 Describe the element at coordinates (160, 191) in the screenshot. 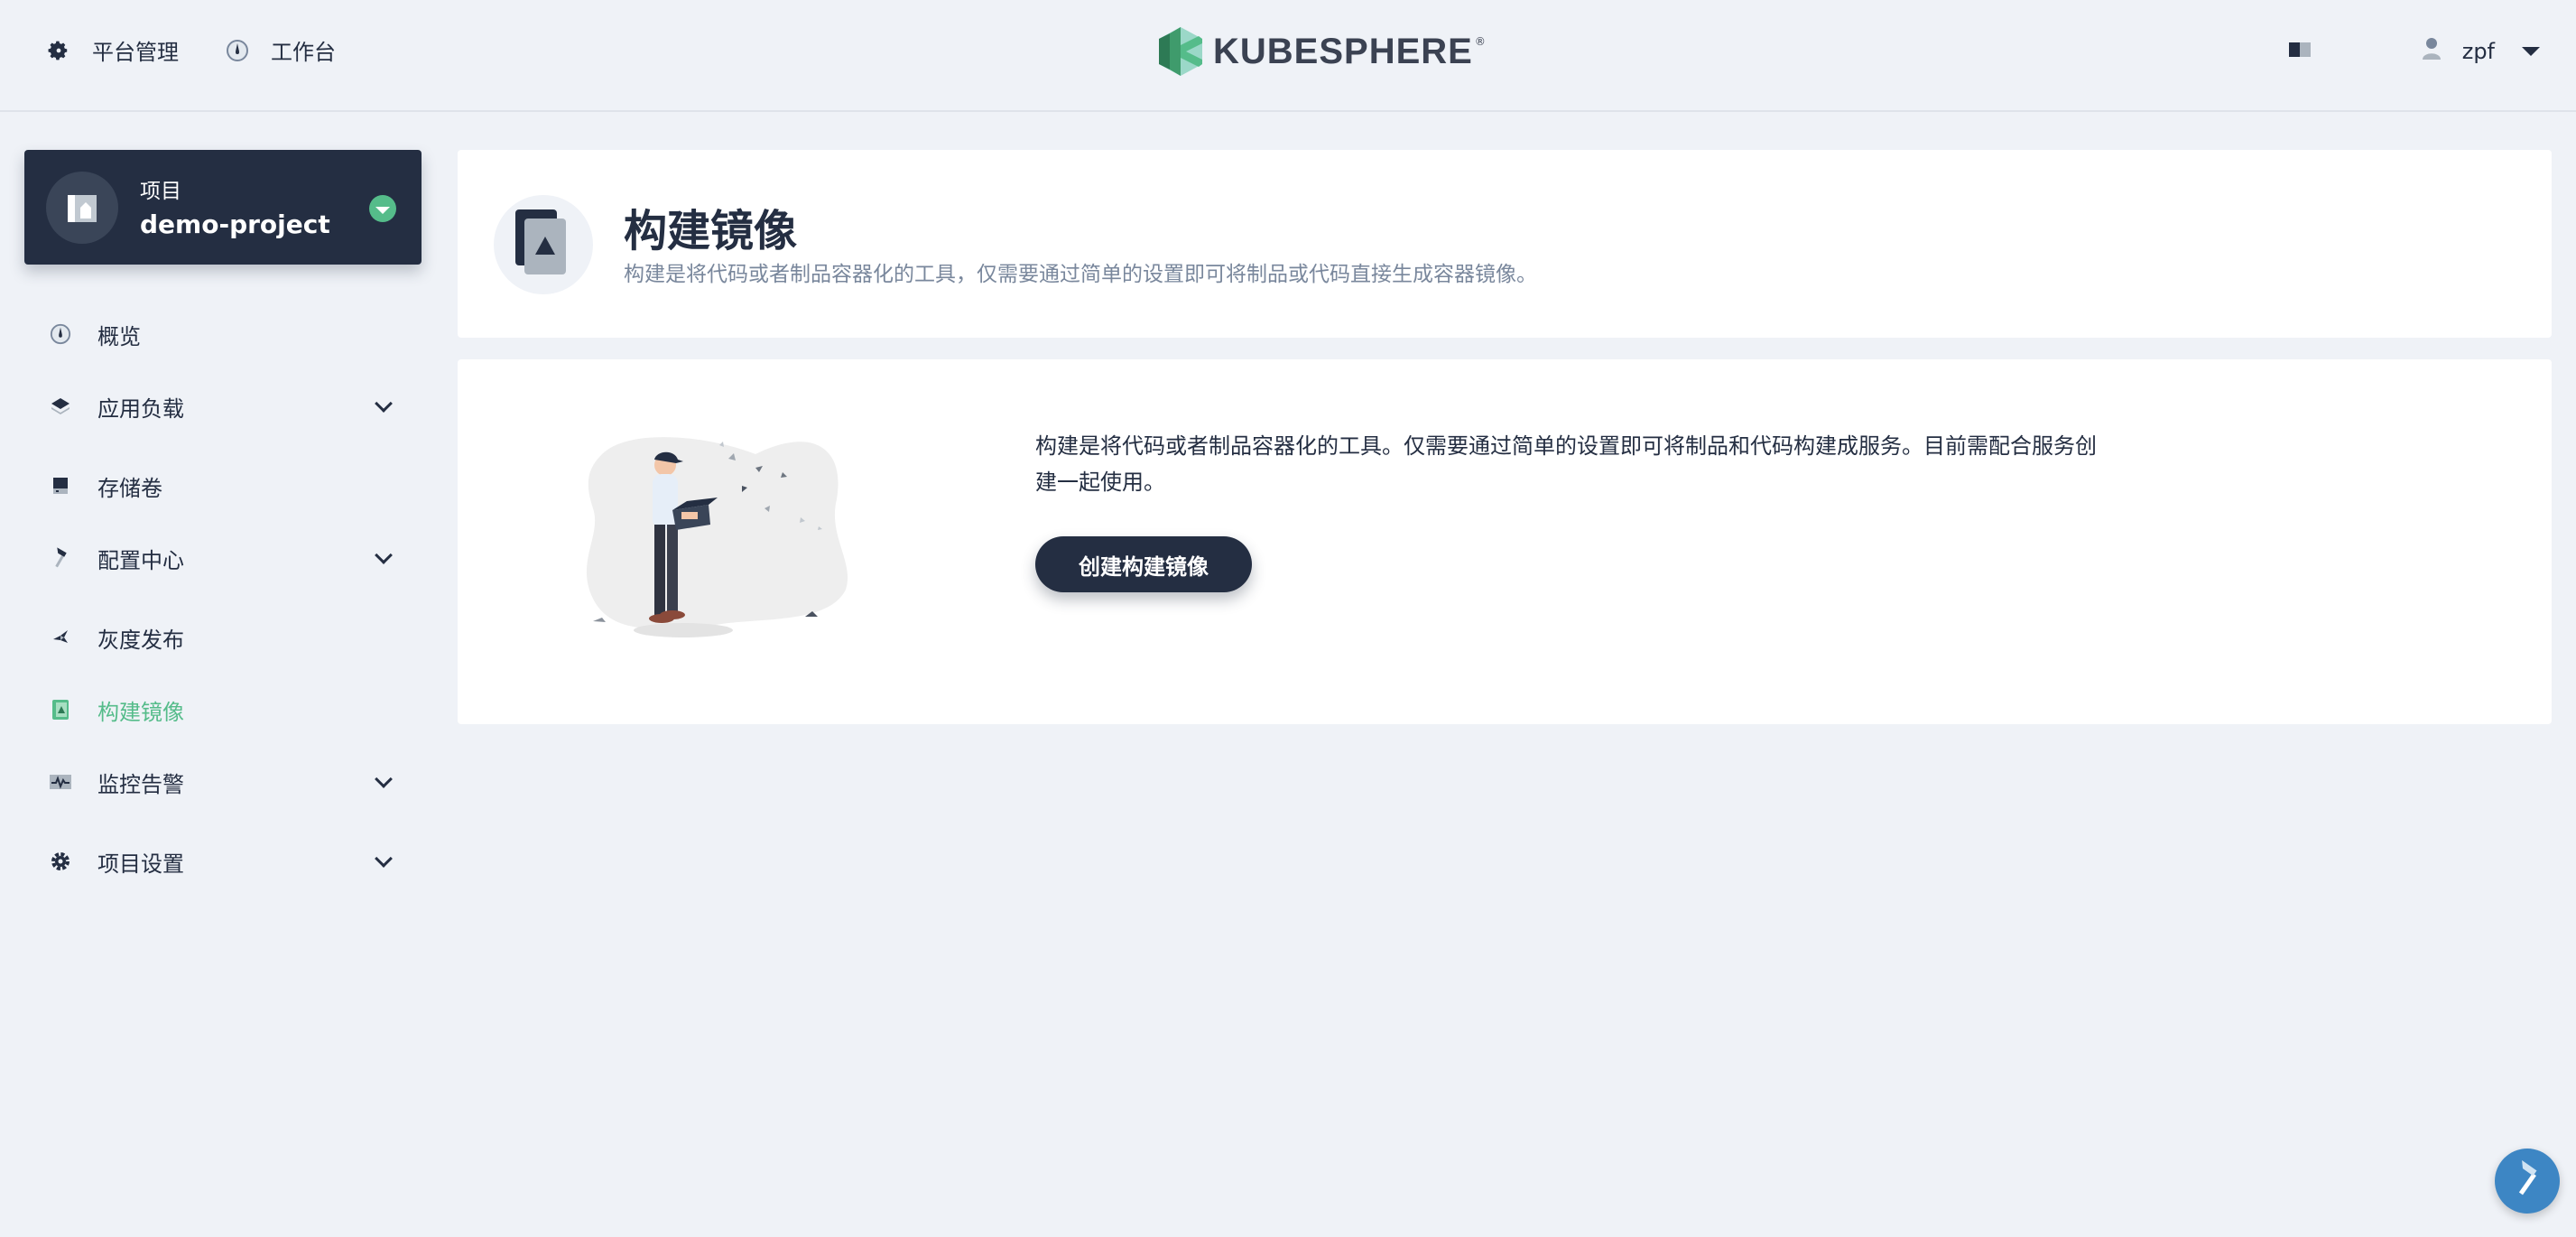

I see `project-label: 项目` at that location.